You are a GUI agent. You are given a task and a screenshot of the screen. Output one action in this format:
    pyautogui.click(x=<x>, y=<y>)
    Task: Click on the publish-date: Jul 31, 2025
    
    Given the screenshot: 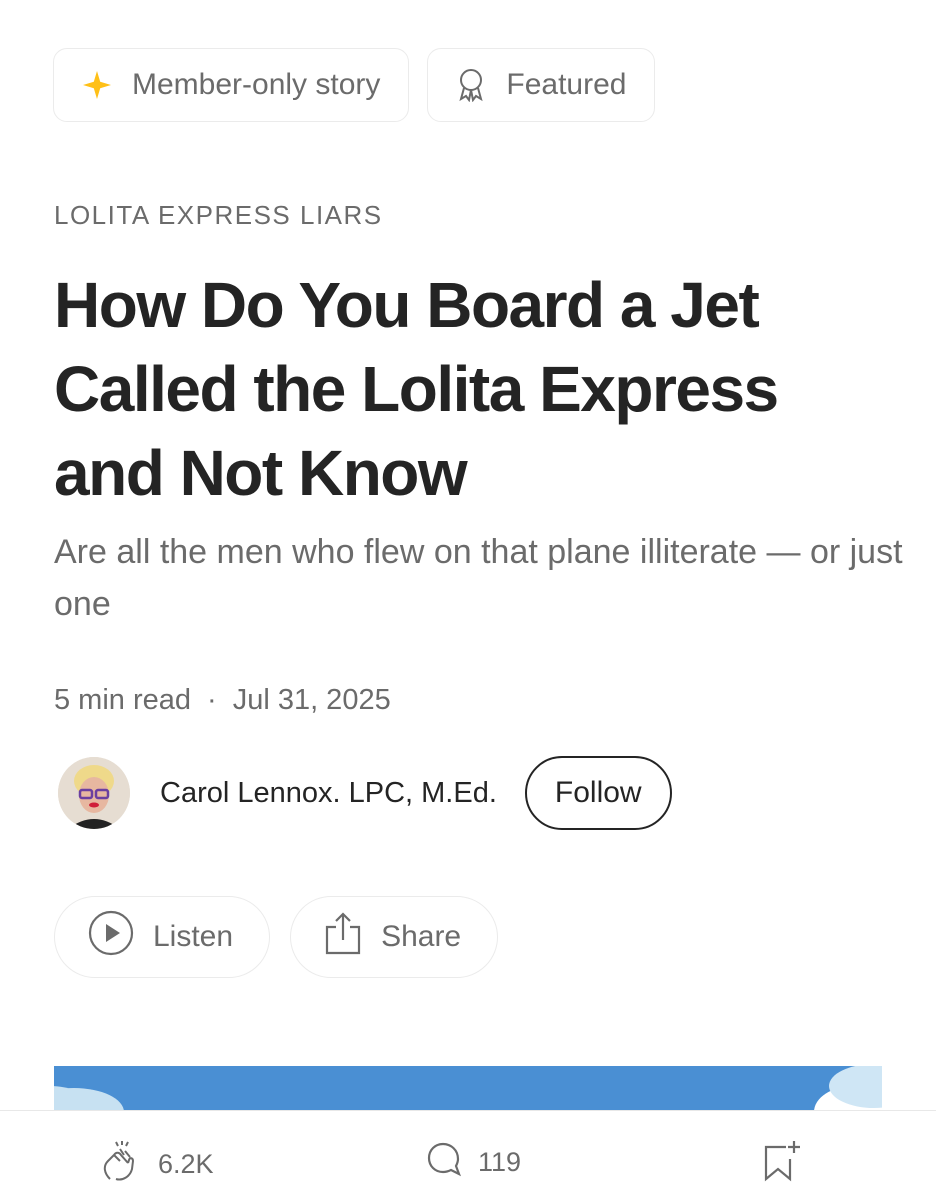 What is the action you would take?
    pyautogui.click(x=311, y=700)
    